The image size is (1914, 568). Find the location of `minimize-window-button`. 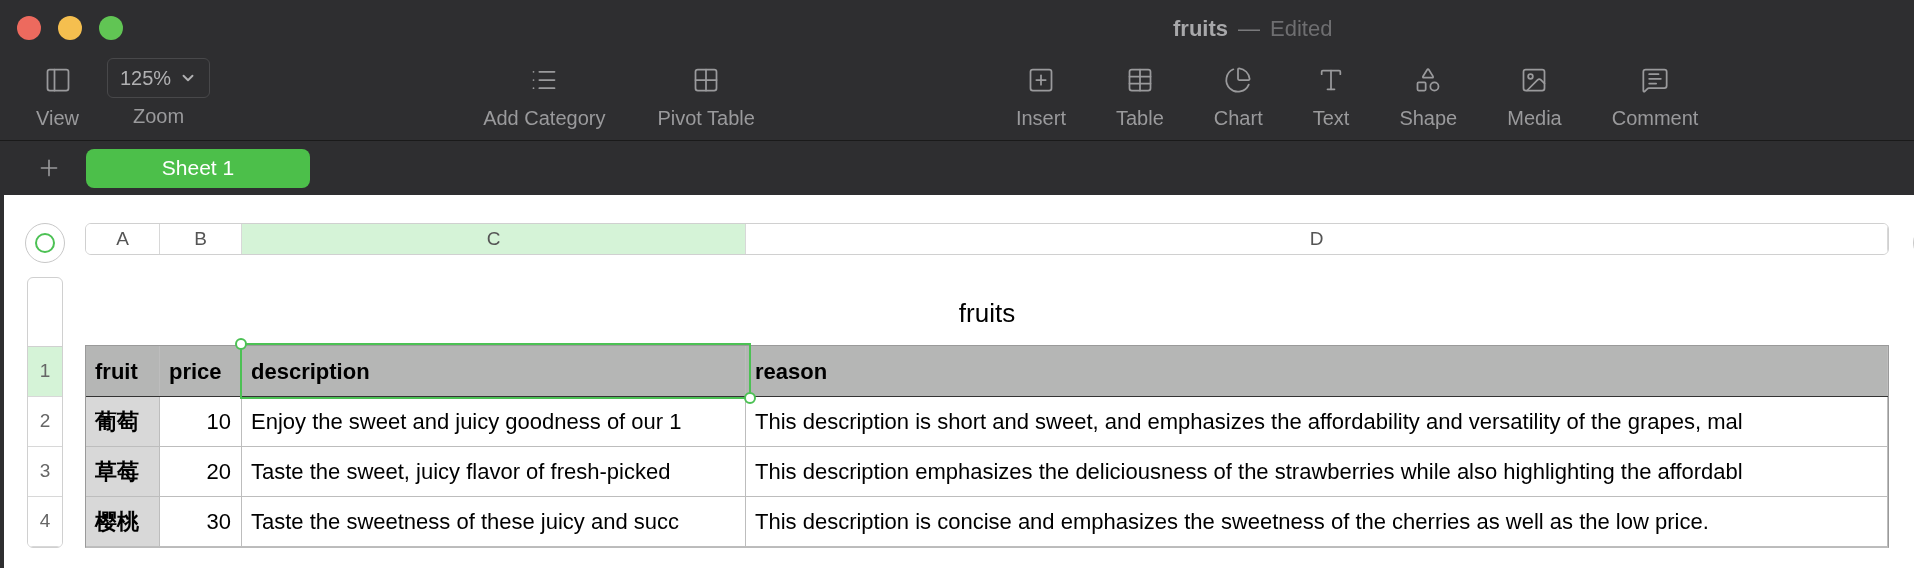

minimize-window-button is located at coordinates (70, 28).